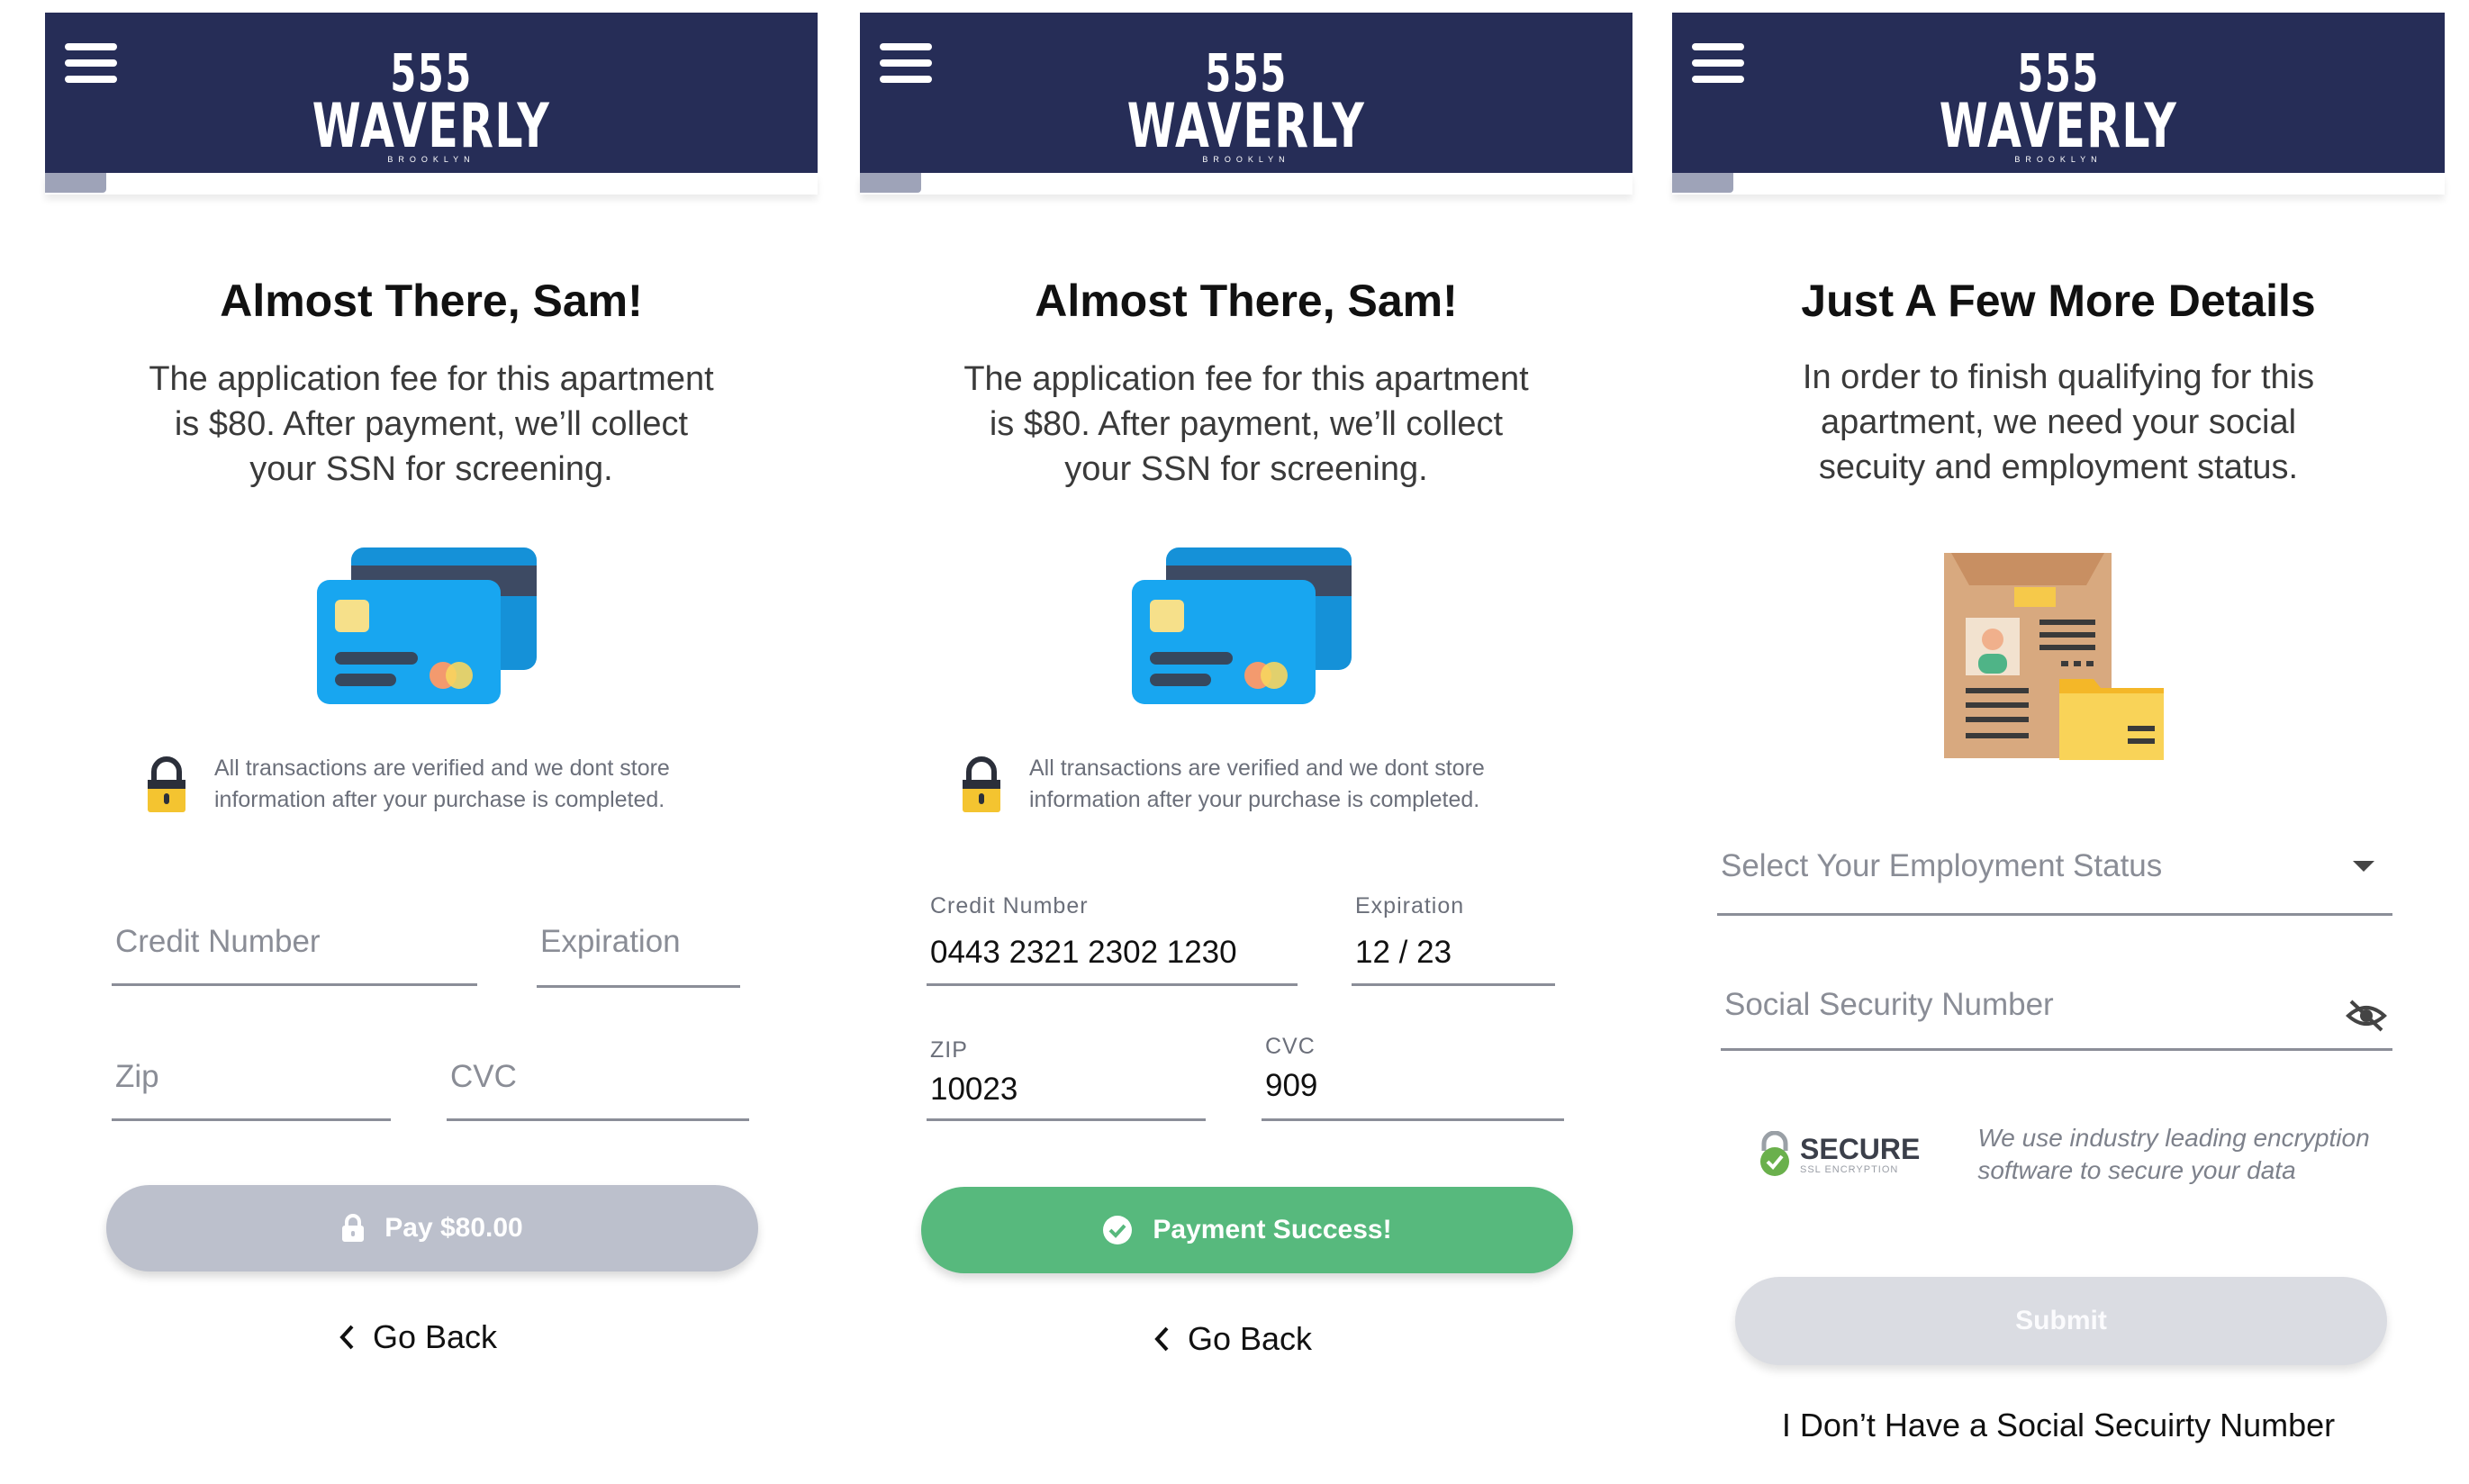 The width and height of the screenshot is (2469, 1484). What do you see at coordinates (1290, 1046) in the screenshot?
I see `cvc-label: CVC` at bounding box center [1290, 1046].